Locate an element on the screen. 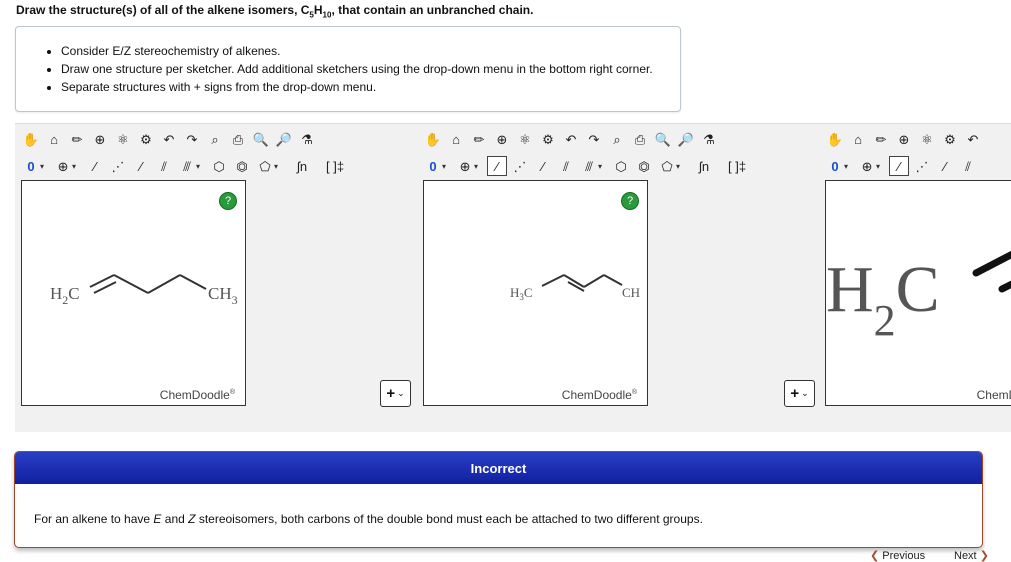 The image size is (1011, 562). sketcher-canvas: ? H2C CH3 ChemDoodle® is located at coordinates (133, 293).